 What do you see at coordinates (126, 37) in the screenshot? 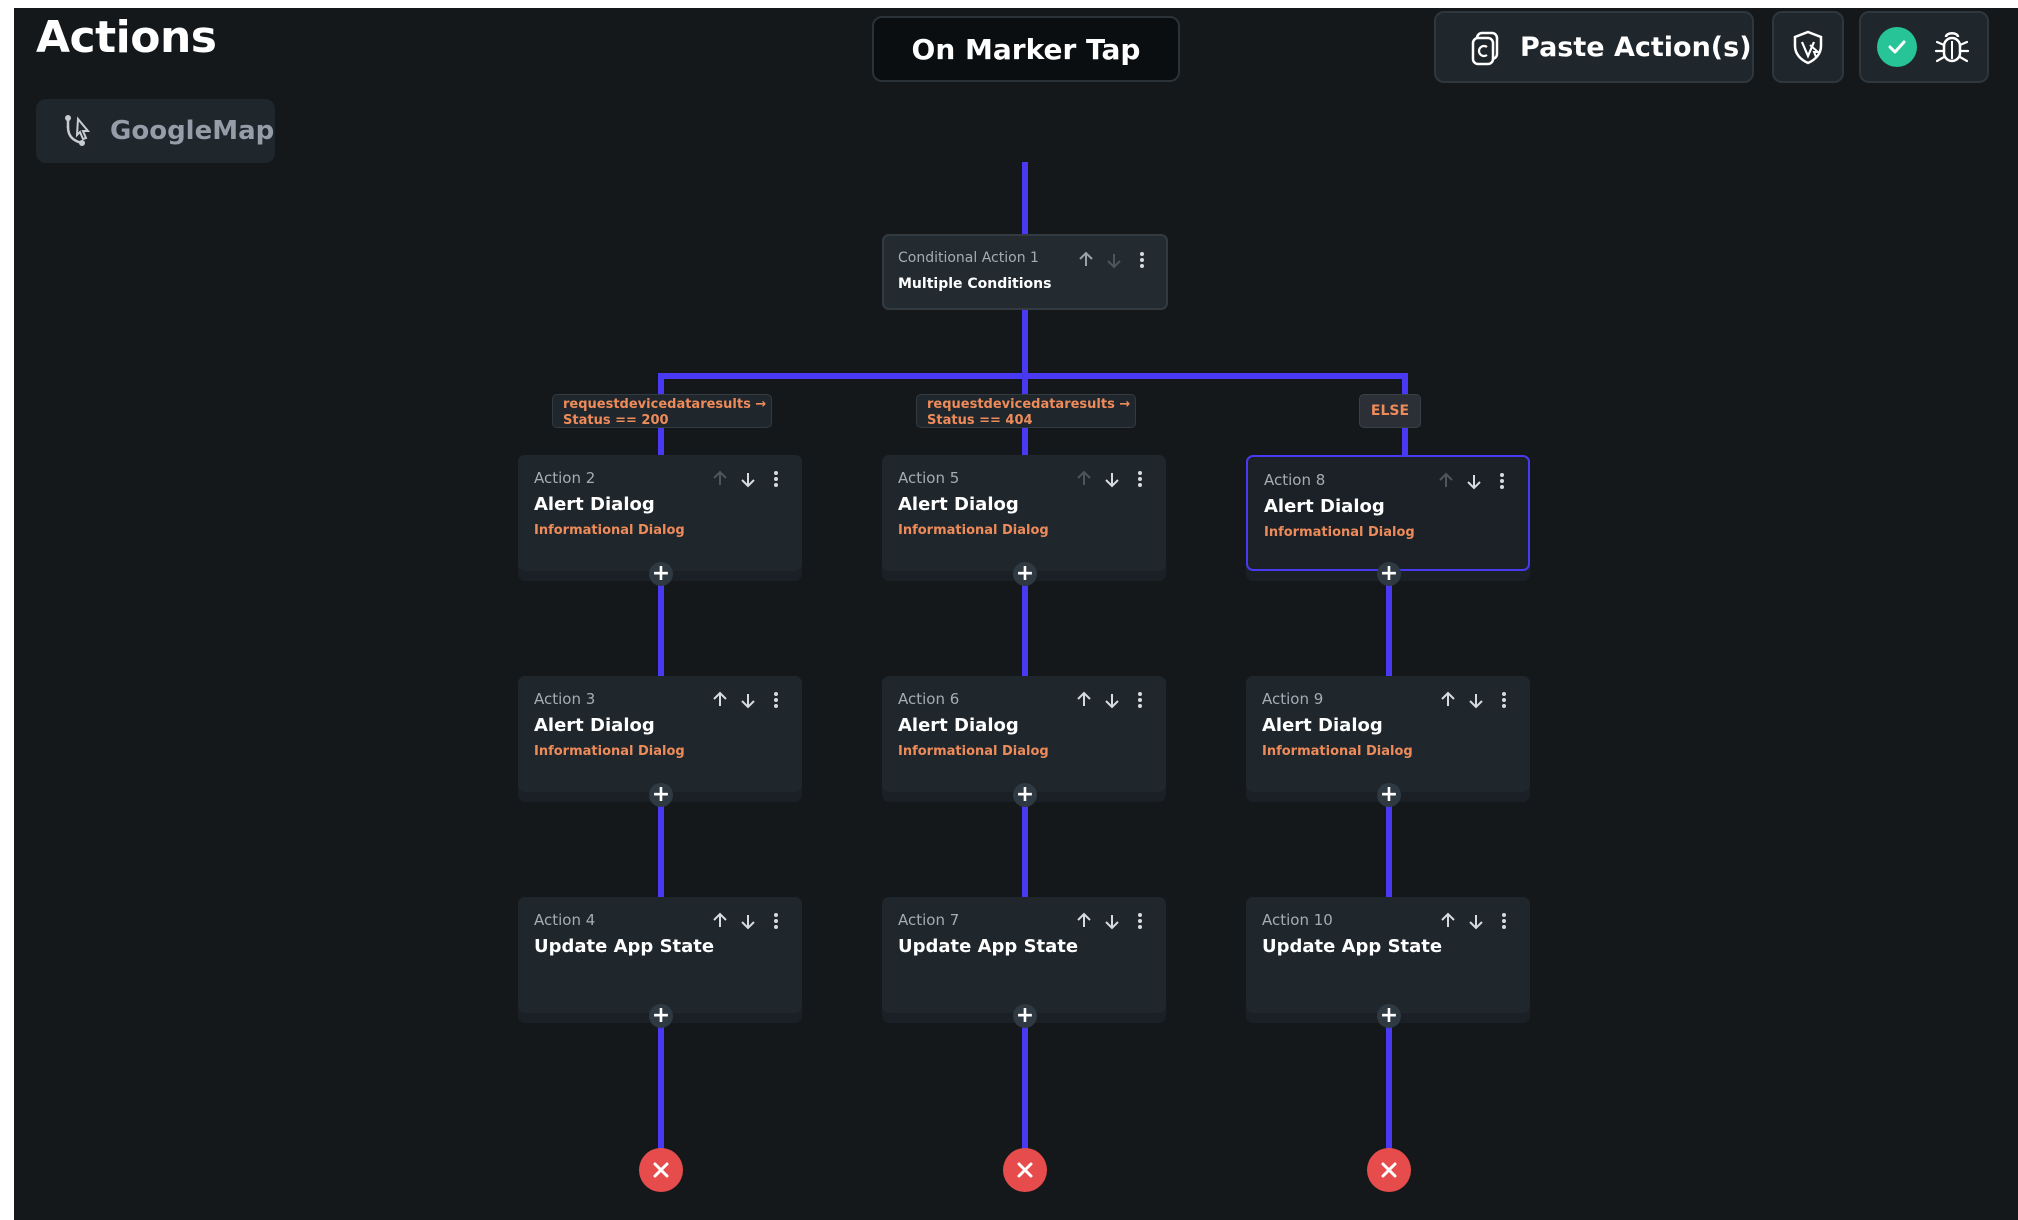
I see `page-title: Actions` at bounding box center [126, 37].